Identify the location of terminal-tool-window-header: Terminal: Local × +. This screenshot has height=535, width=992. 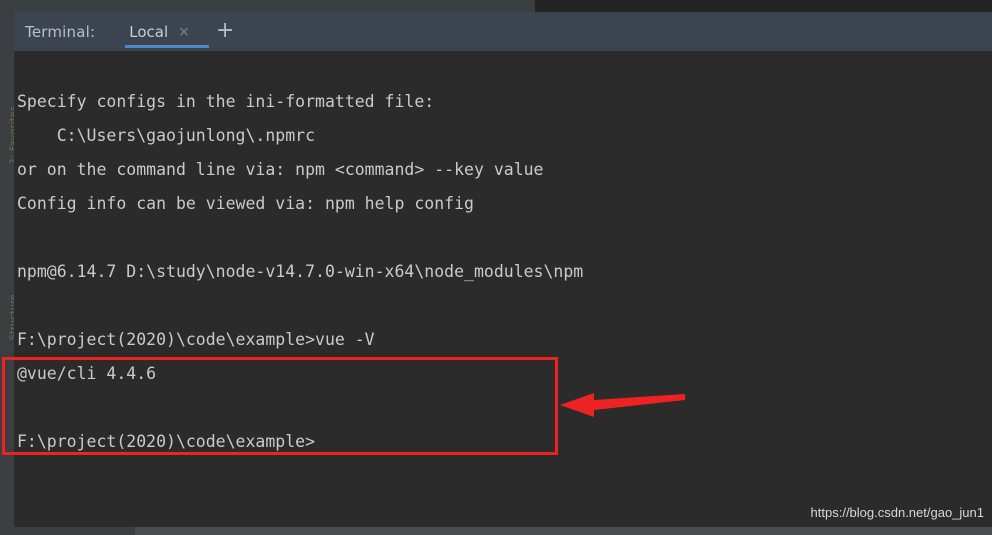
(503, 31).